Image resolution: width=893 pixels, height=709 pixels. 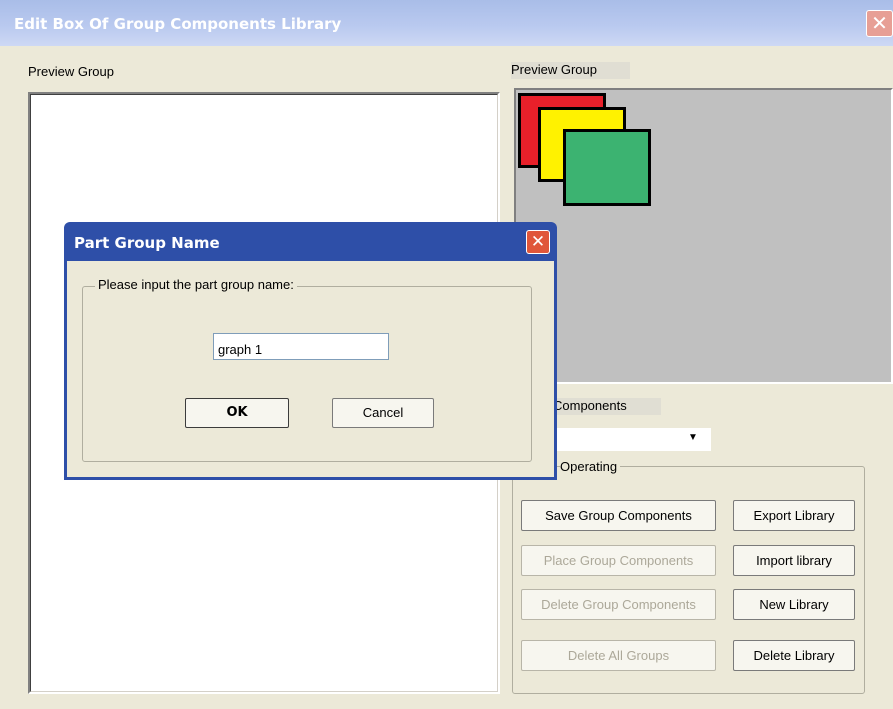 I want to click on dialog-prompt-label: Please input the part group name:, so click(x=196, y=284).